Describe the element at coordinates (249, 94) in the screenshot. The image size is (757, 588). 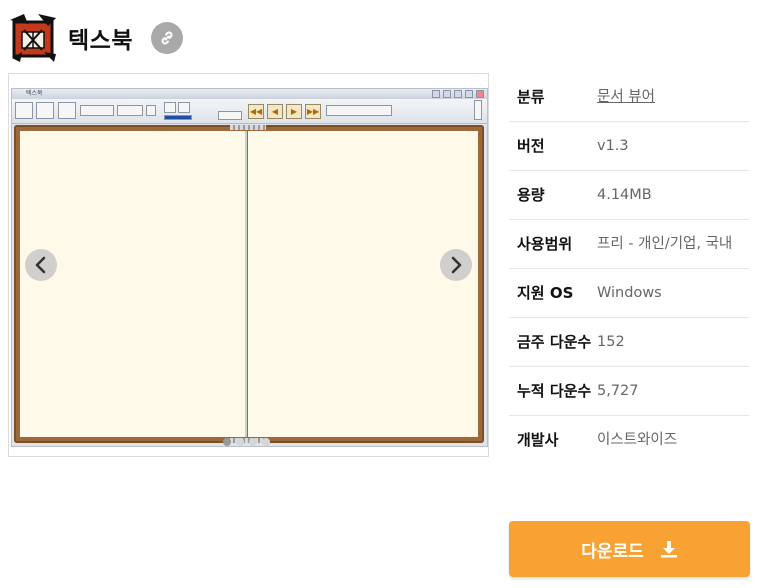
I see `screenshot-titlebar: 텍스북` at that location.